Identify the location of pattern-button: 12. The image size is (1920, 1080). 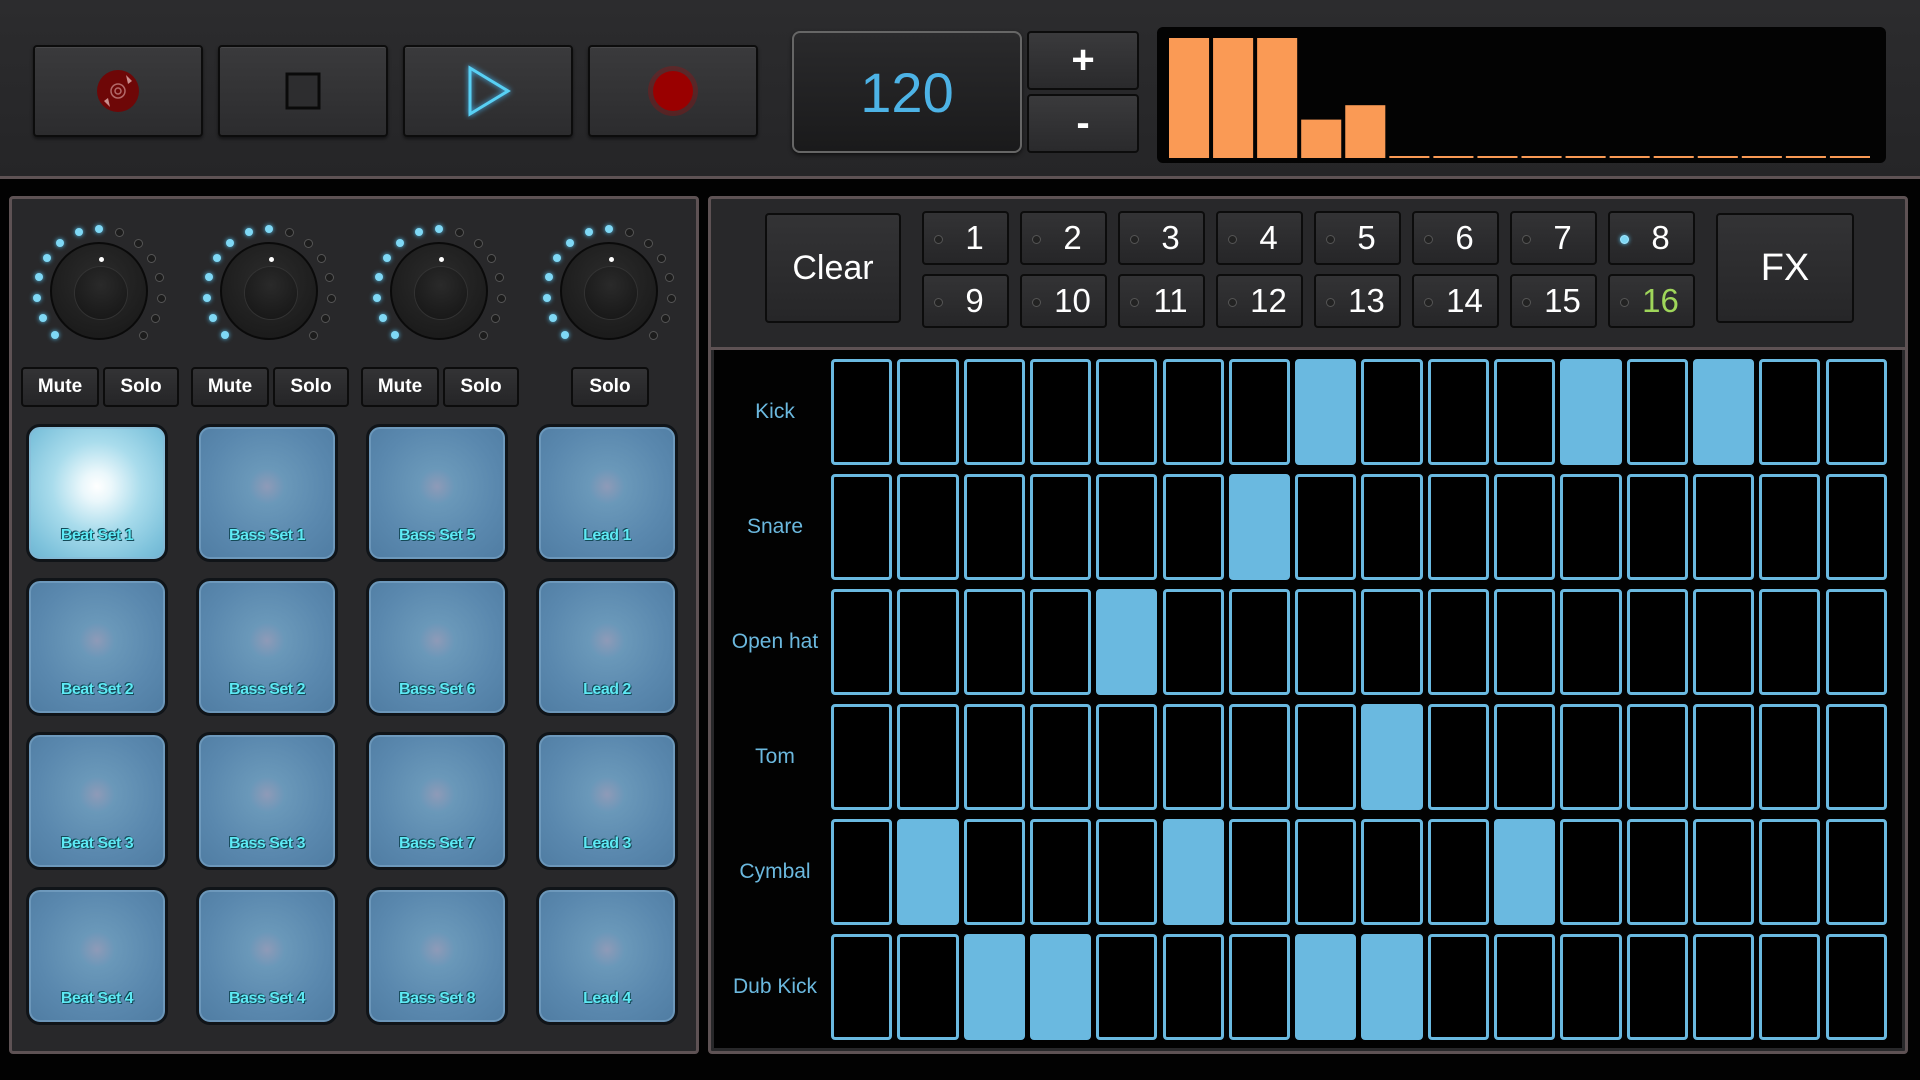
(1259, 301).